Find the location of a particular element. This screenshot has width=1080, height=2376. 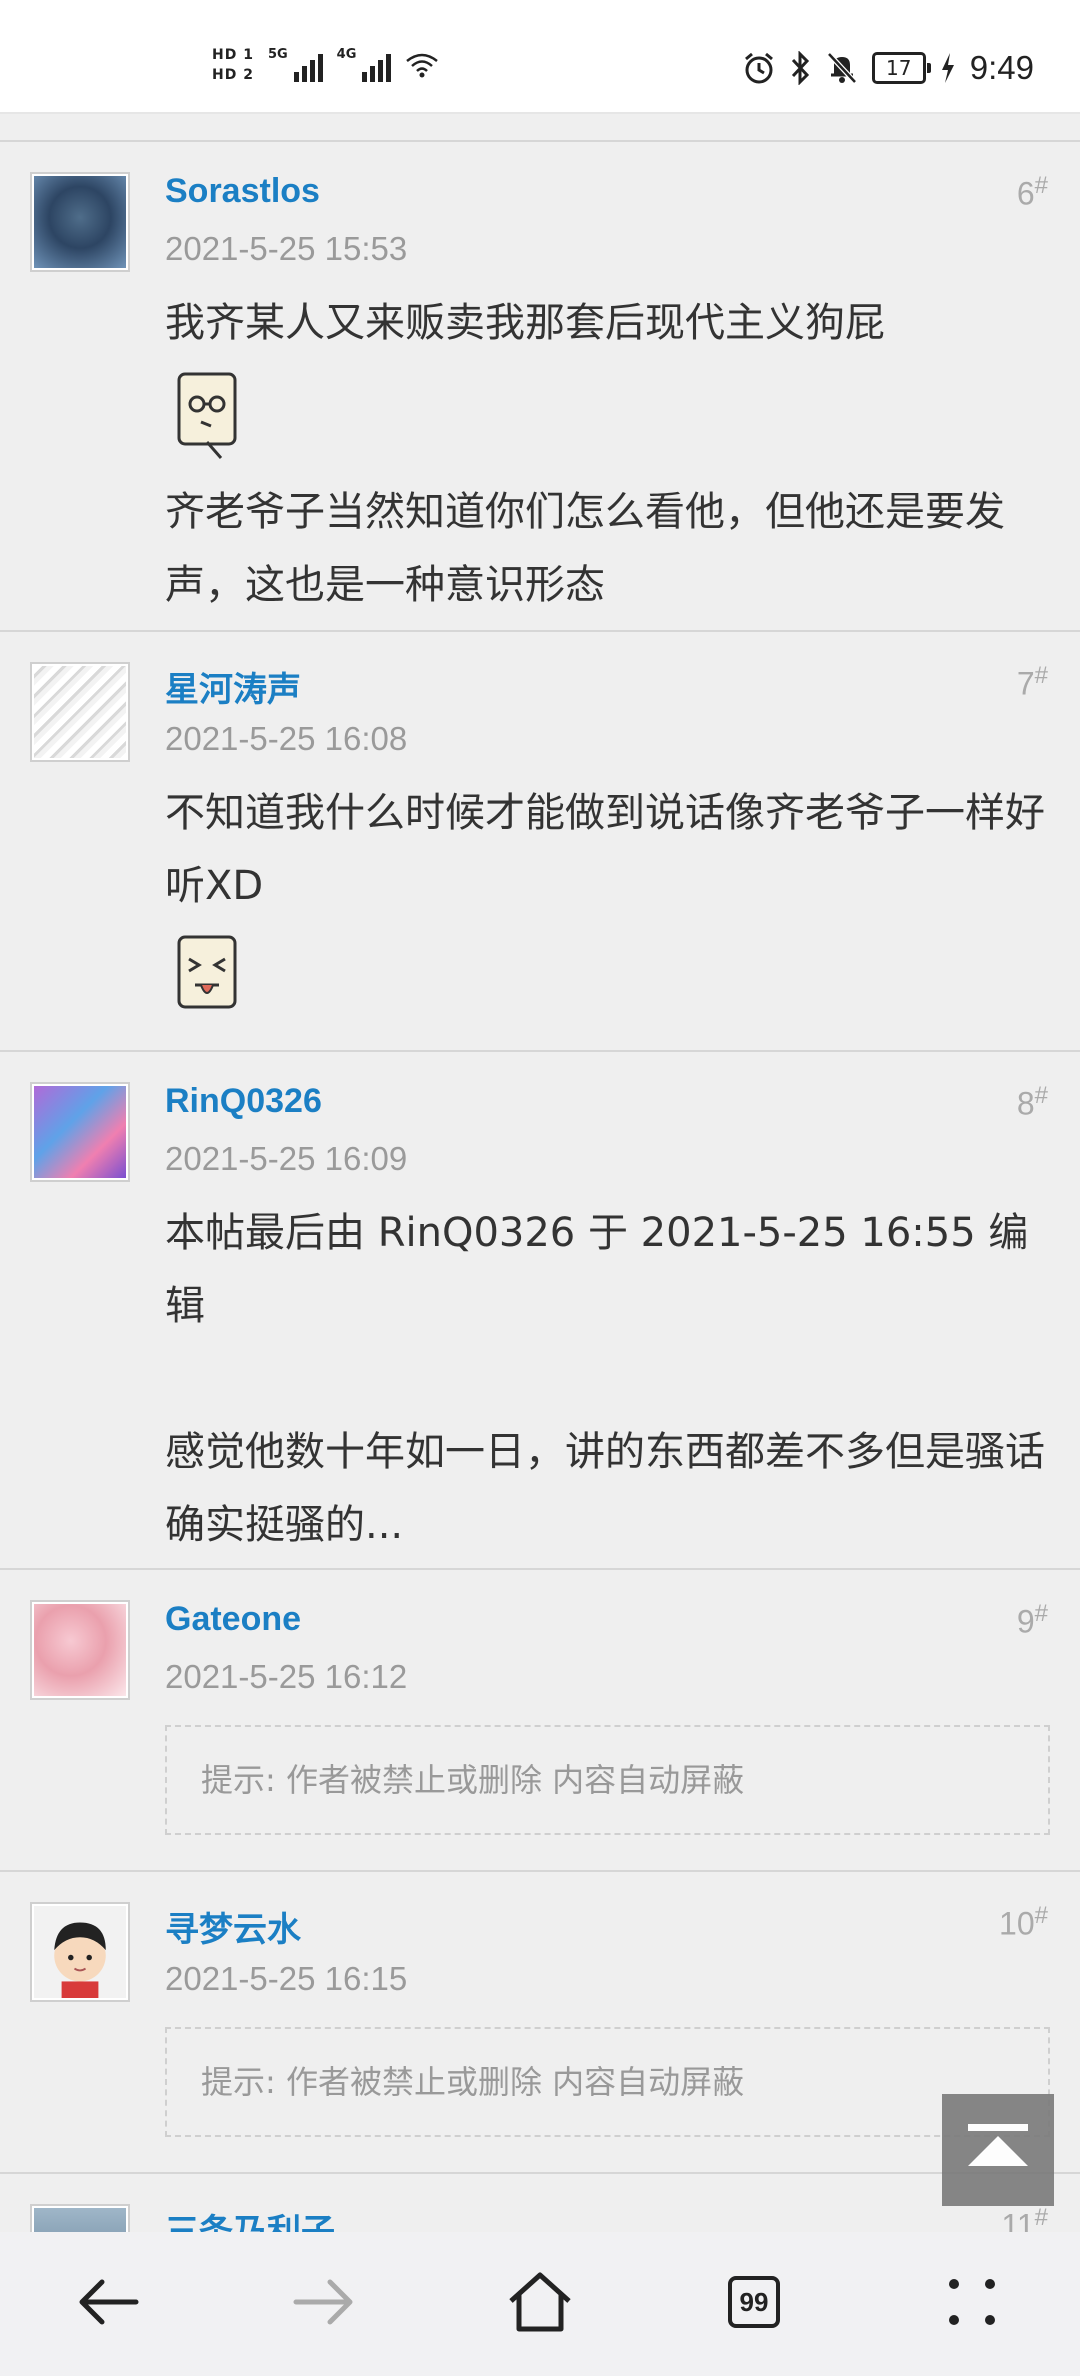

post-time: 2021-5-25 16:12 is located at coordinates (286, 1676).